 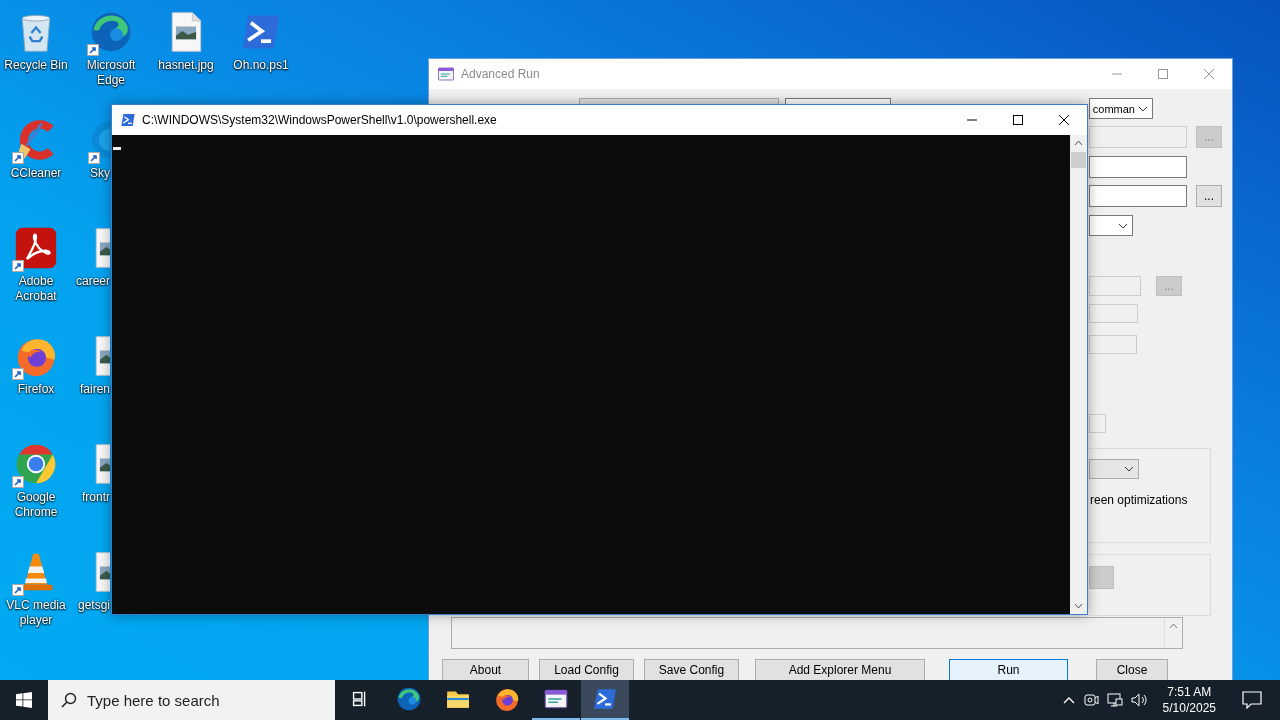 I want to click on output-box, so click(x=817, y=633).